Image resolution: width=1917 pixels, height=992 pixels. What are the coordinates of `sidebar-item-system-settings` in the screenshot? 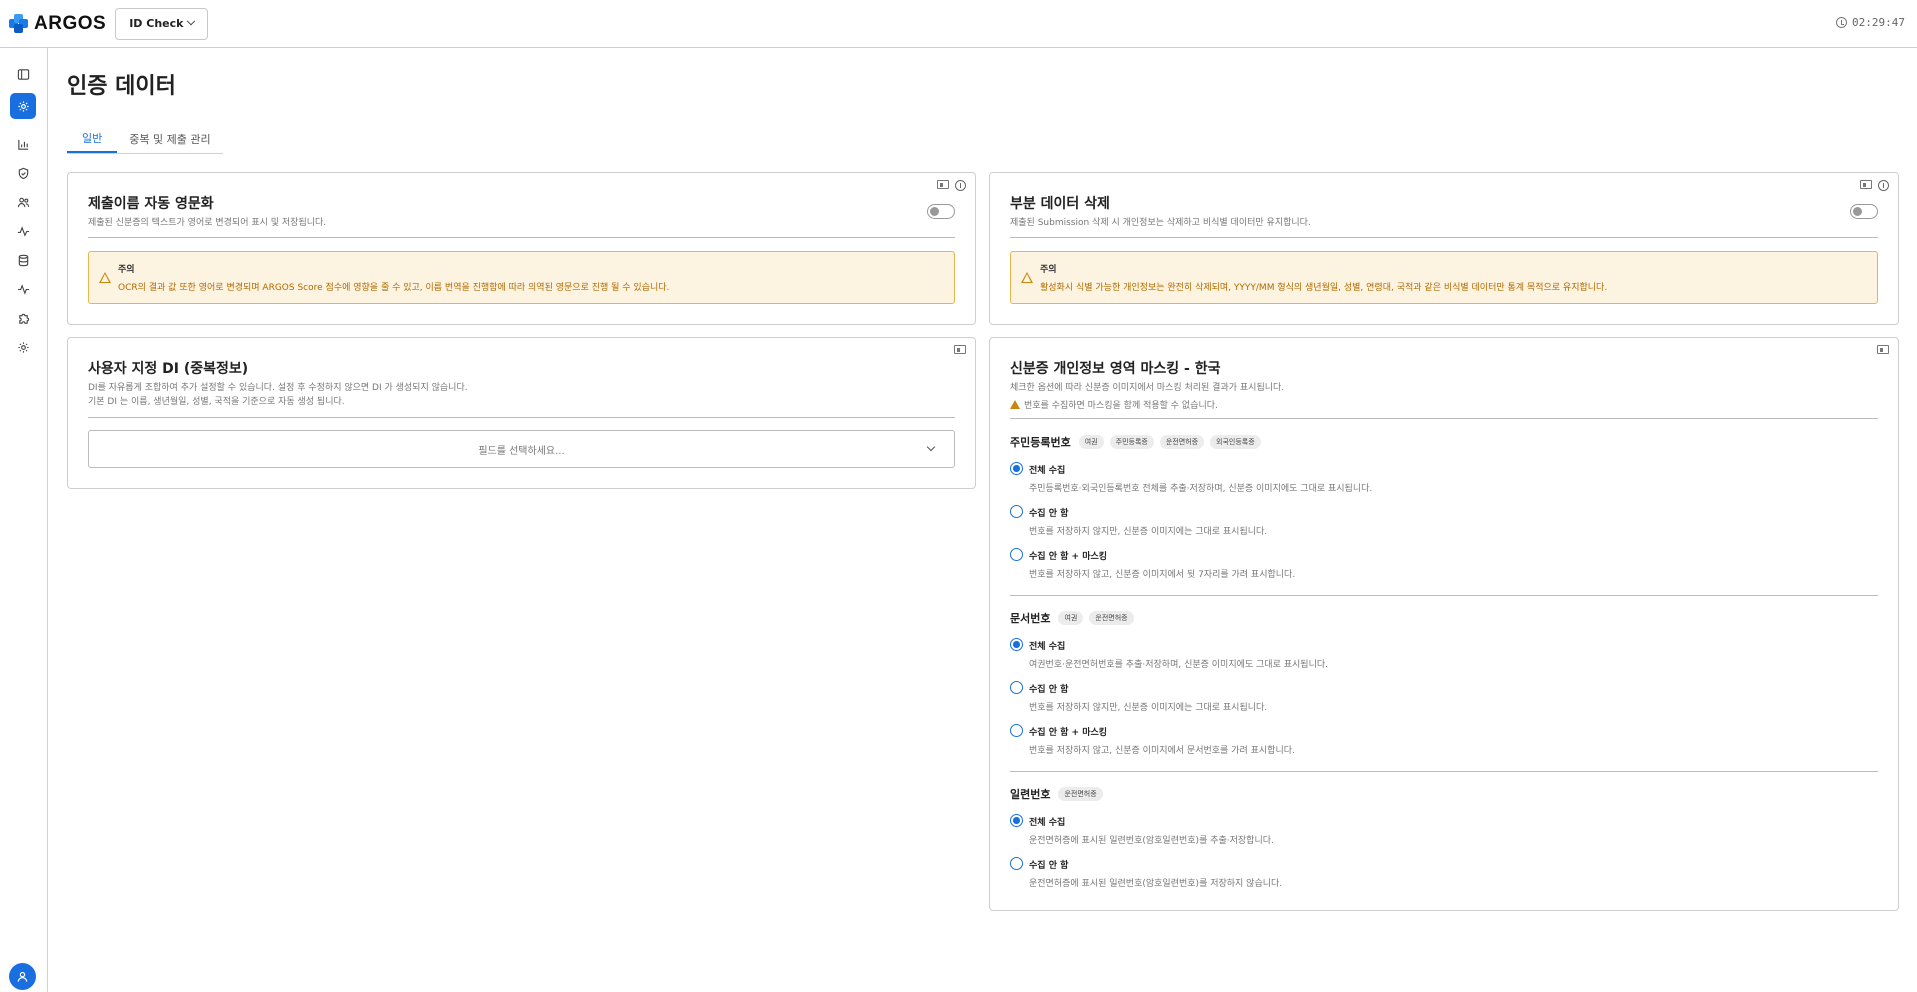 It's located at (23, 347).